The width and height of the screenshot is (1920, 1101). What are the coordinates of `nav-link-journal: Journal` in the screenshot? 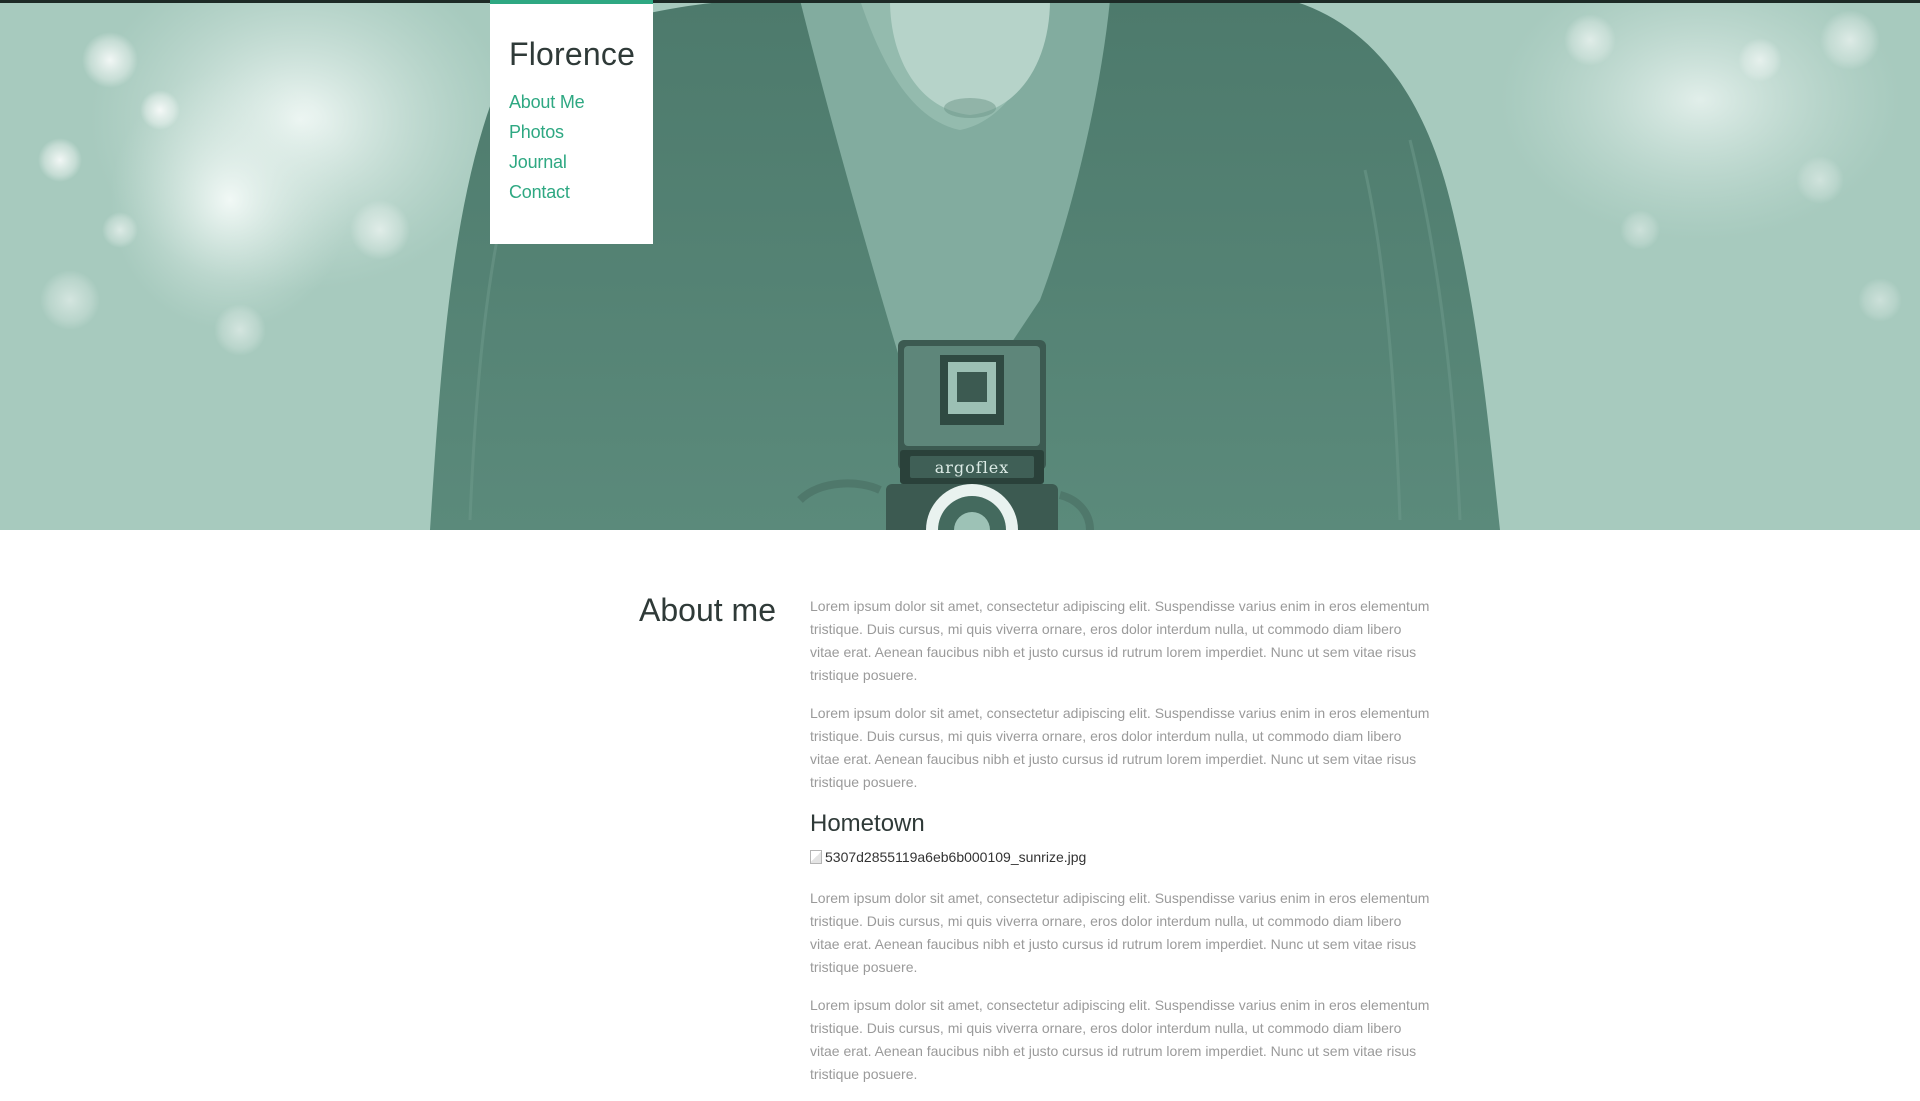 It's located at (538, 162).